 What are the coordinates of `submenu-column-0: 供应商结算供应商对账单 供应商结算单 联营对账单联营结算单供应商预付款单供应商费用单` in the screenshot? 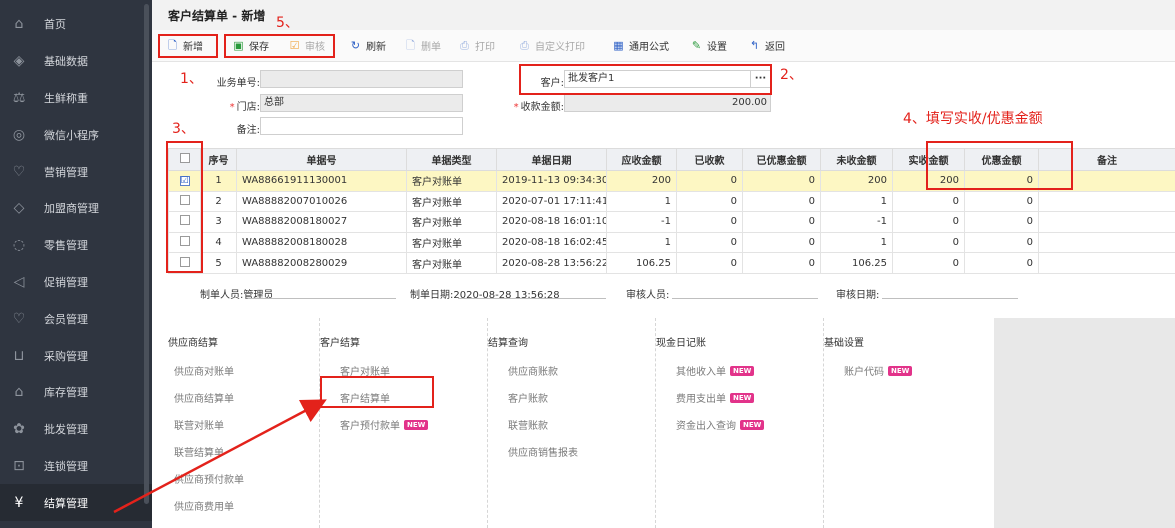 It's located at (244, 423).